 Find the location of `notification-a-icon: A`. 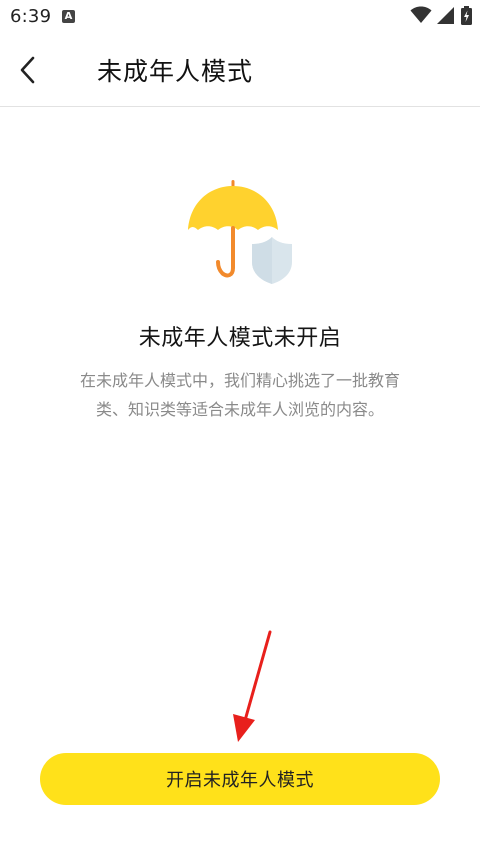

notification-a-icon: A is located at coordinates (68, 16).